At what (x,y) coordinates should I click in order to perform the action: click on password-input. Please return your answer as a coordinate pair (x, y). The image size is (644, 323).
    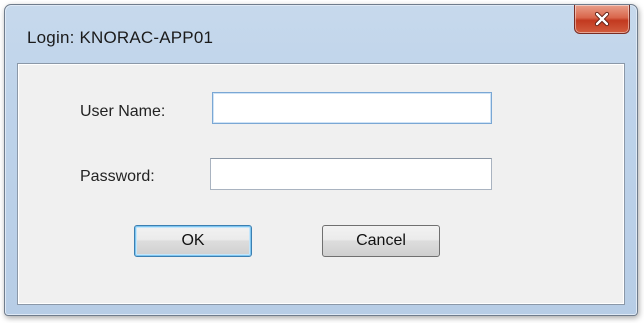
    Looking at the image, I should click on (351, 174).